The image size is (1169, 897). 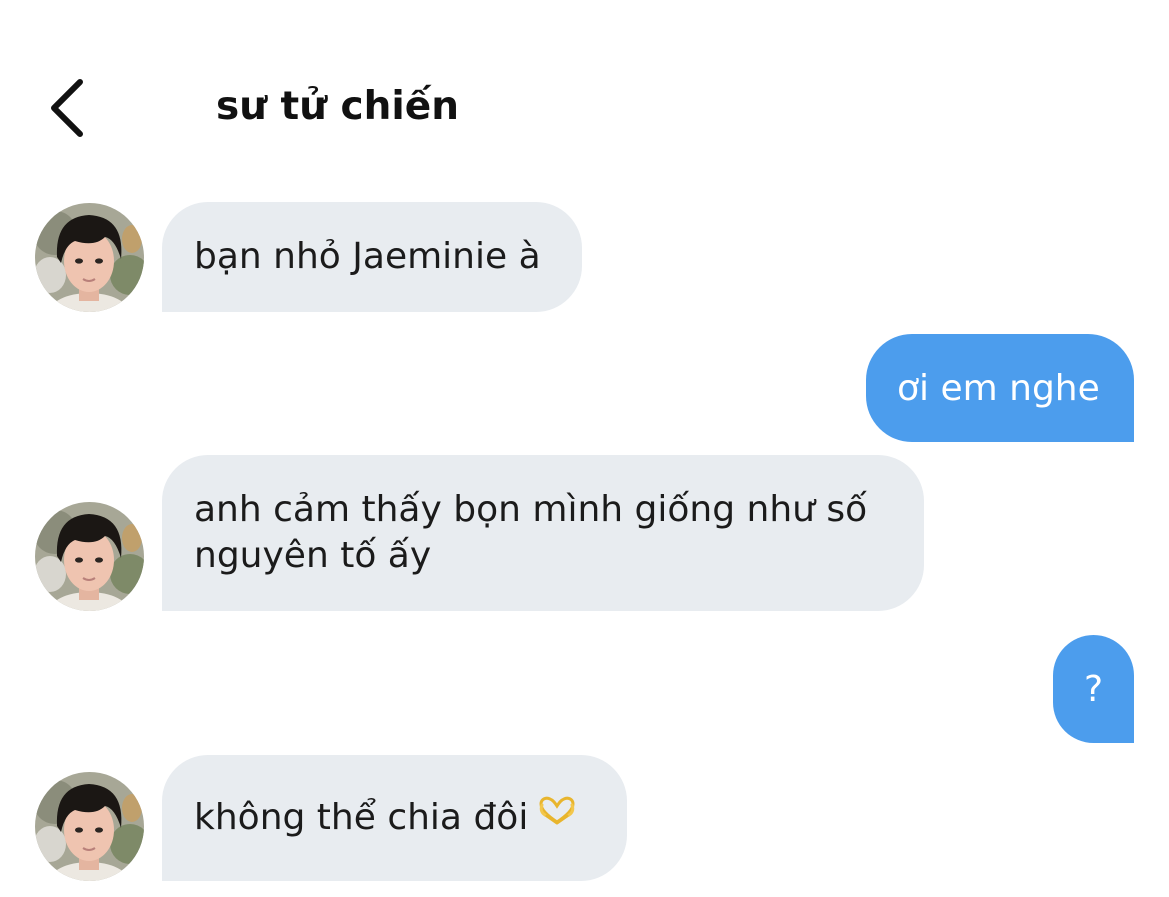 I want to click on message-bubble-incoming: không thể chia đôi, so click(x=394, y=818).